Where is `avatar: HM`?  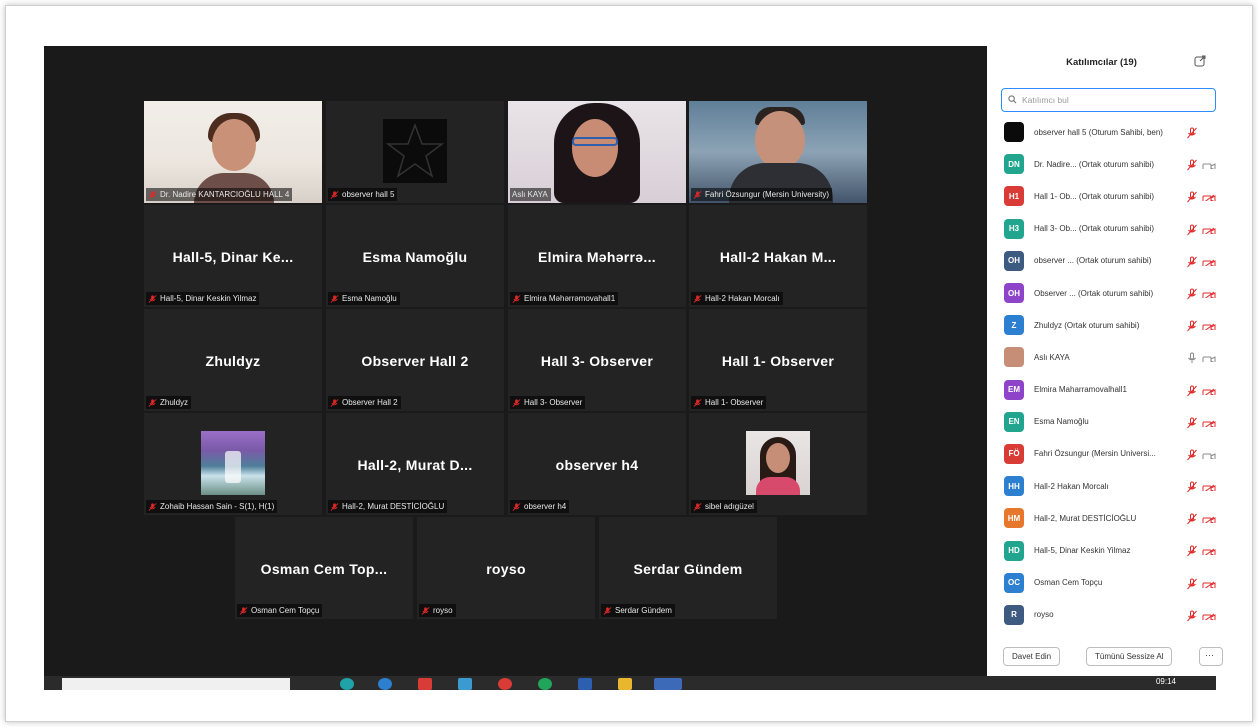
avatar: HM is located at coordinates (1014, 518).